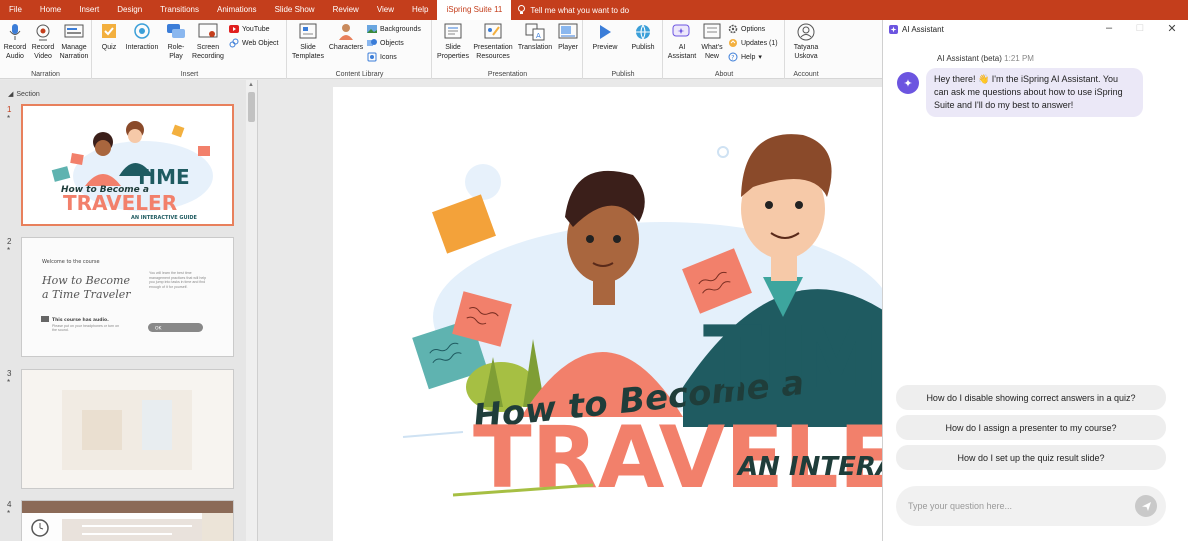 This screenshot has width=1188, height=541. Describe the element at coordinates (753, 43) in the screenshot. I see `updates-button: Updates (1)` at that location.